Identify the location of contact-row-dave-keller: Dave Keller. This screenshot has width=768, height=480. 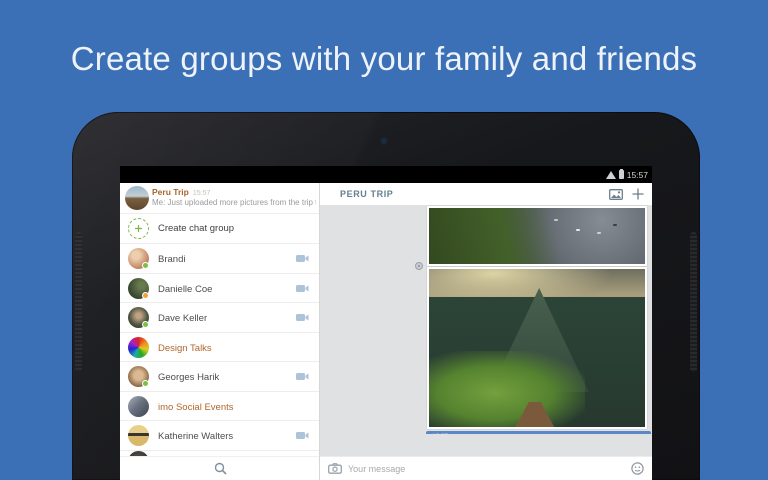
(219, 318).